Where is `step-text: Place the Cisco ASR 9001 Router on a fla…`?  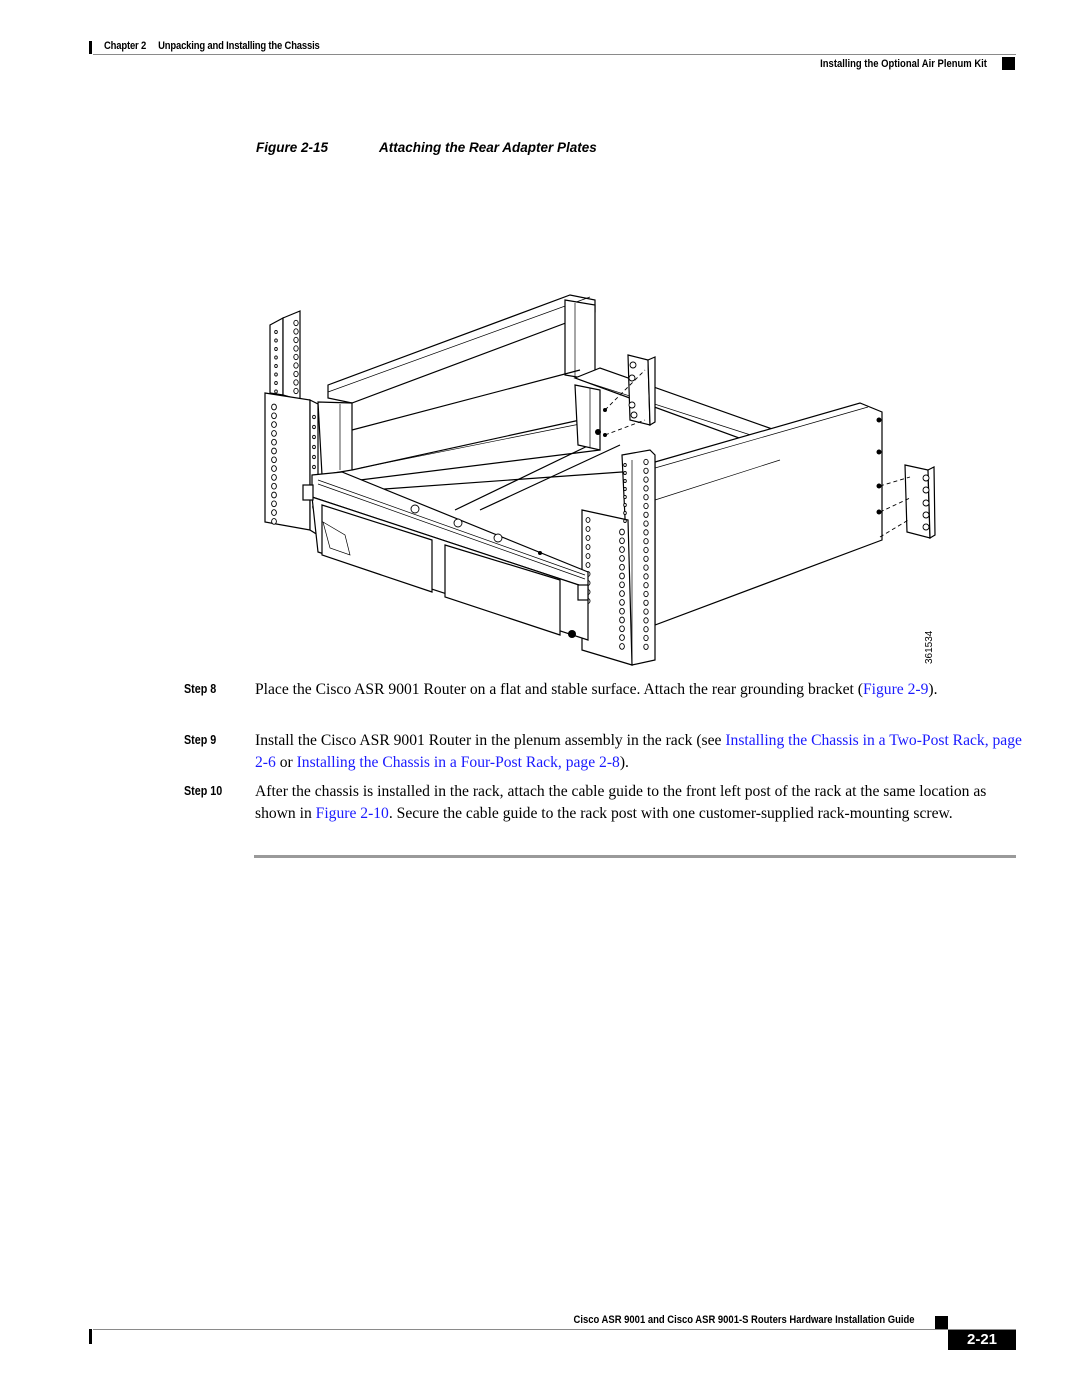
step-text: Place the Cisco ASR 9001 Router on a fla… is located at coordinates (640, 690).